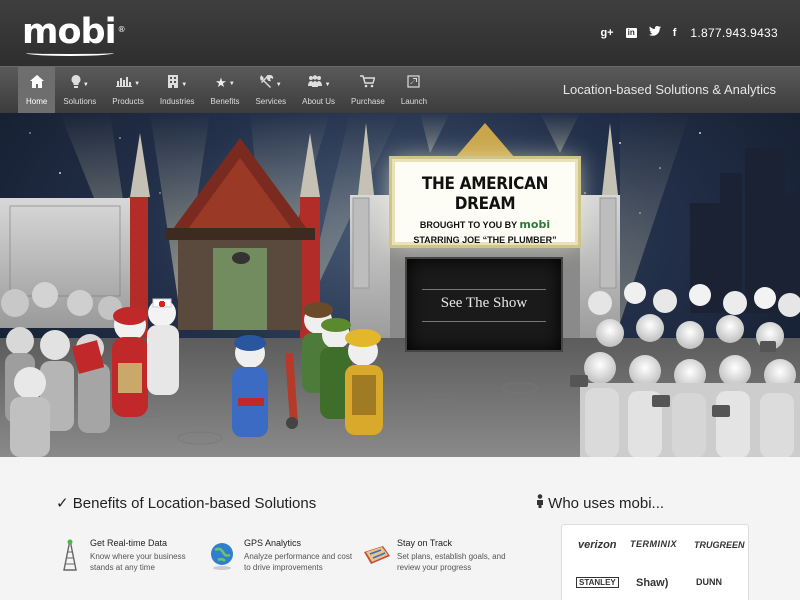 Image resolution: width=800 pixels, height=600 pixels. I want to click on home-icon, so click(36, 83).